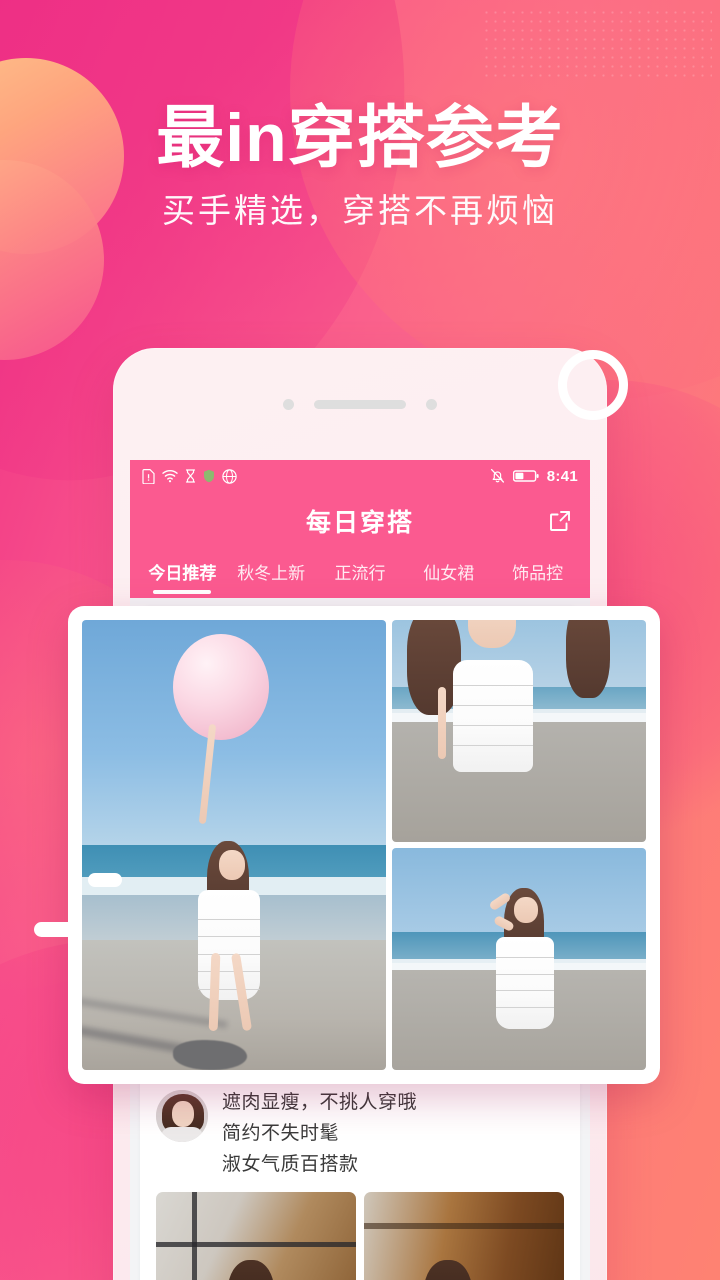 The width and height of the screenshot is (720, 1280). What do you see at coordinates (525, 909) in the screenshot?
I see `face-pose` at bounding box center [525, 909].